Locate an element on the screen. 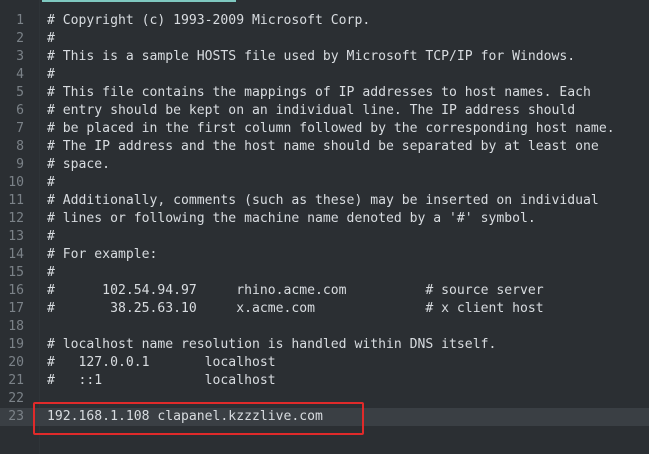  line-number: 14 is located at coordinates (16, 254).